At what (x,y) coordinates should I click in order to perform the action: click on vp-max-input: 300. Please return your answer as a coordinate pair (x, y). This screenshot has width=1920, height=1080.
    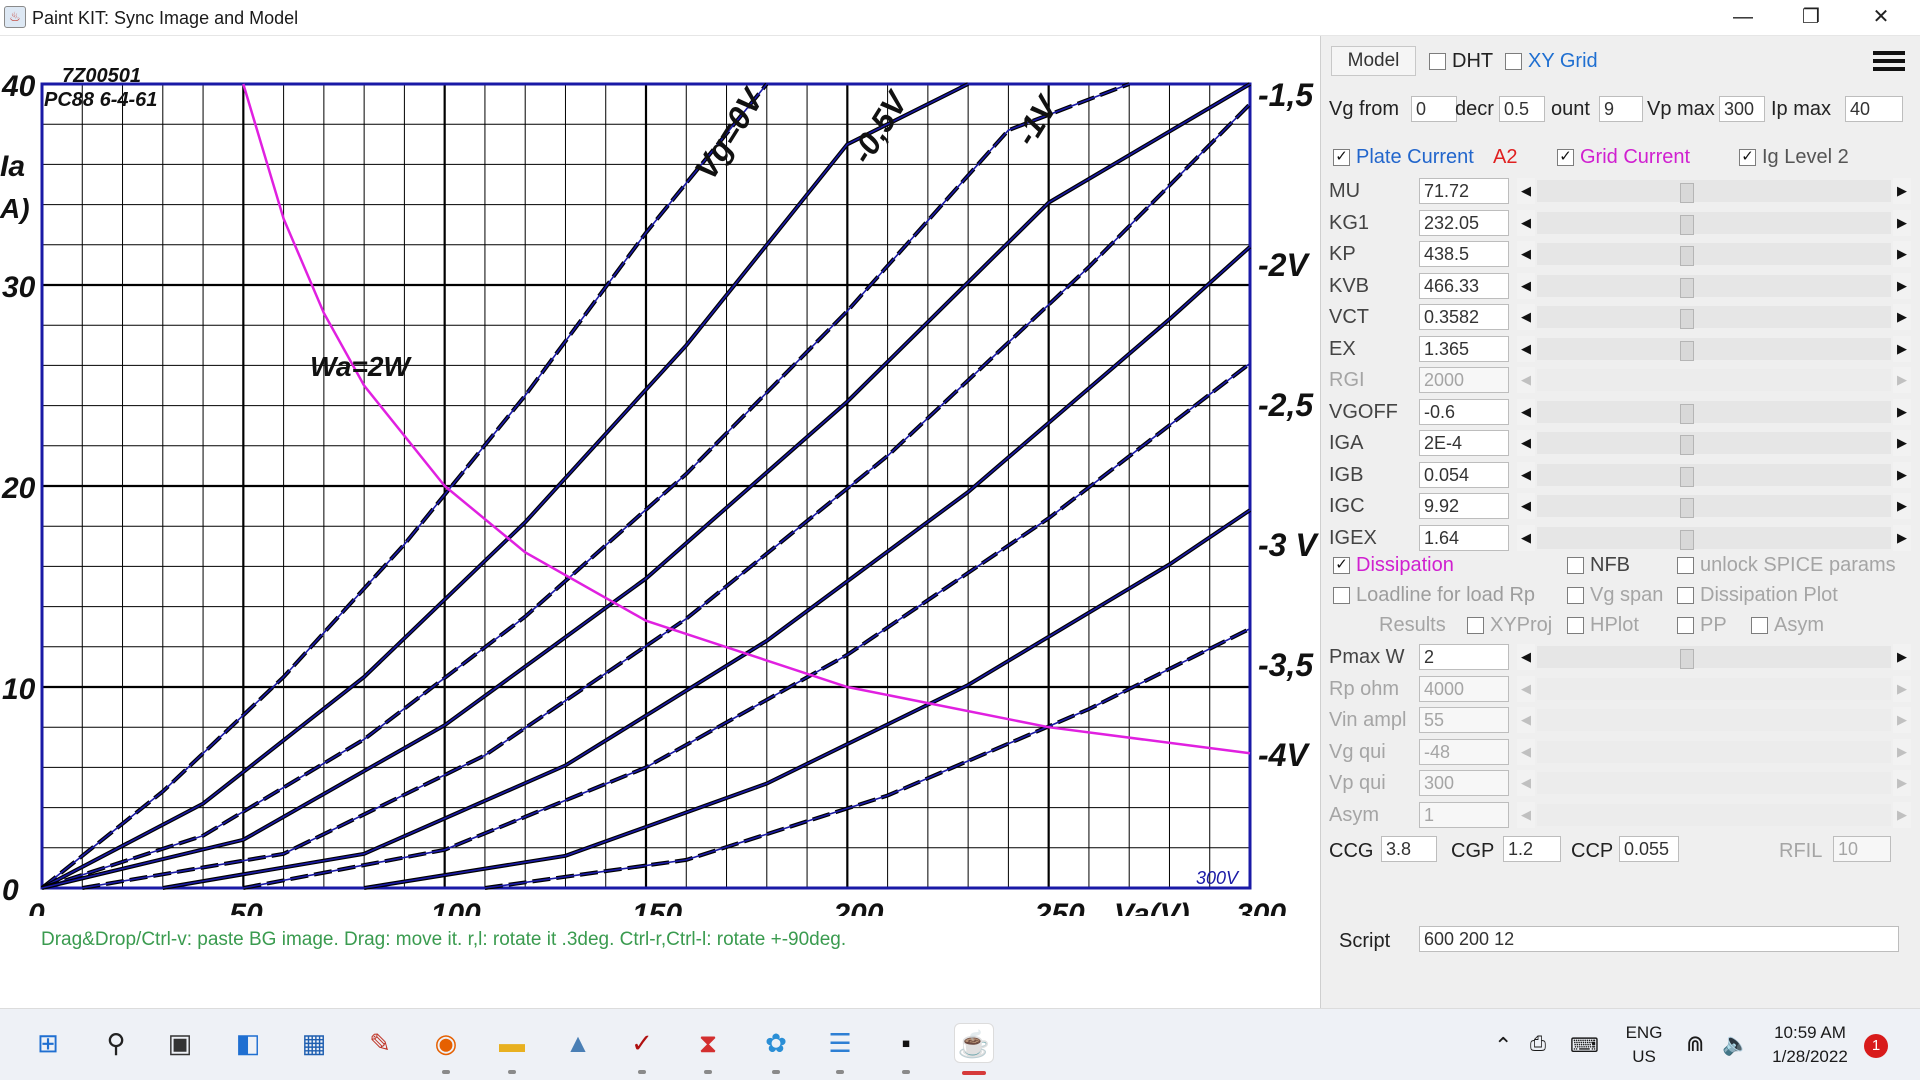
    Looking at the image, I should click on (1742, 109).